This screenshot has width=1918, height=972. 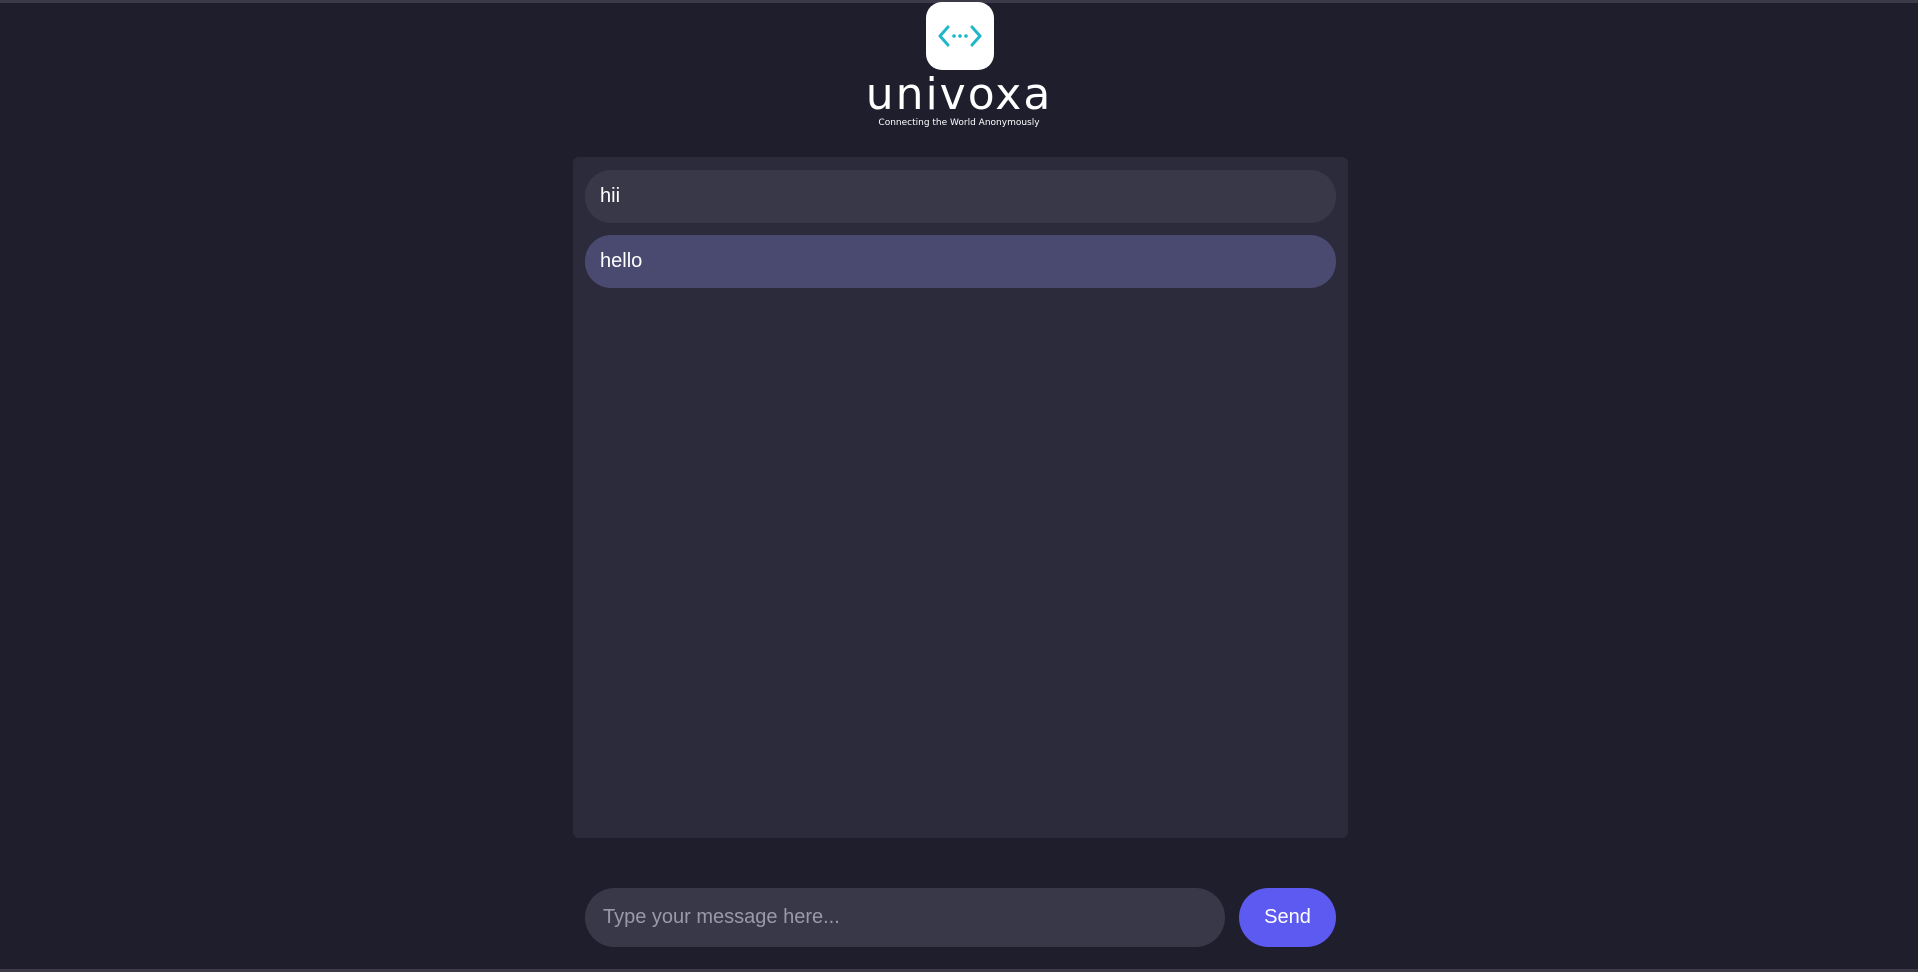 What do you see at coordinates (959, 123) in the screenshot?
I see `brand-tagline: Connecting the World Anonymously` at bounding box center [959, 123].